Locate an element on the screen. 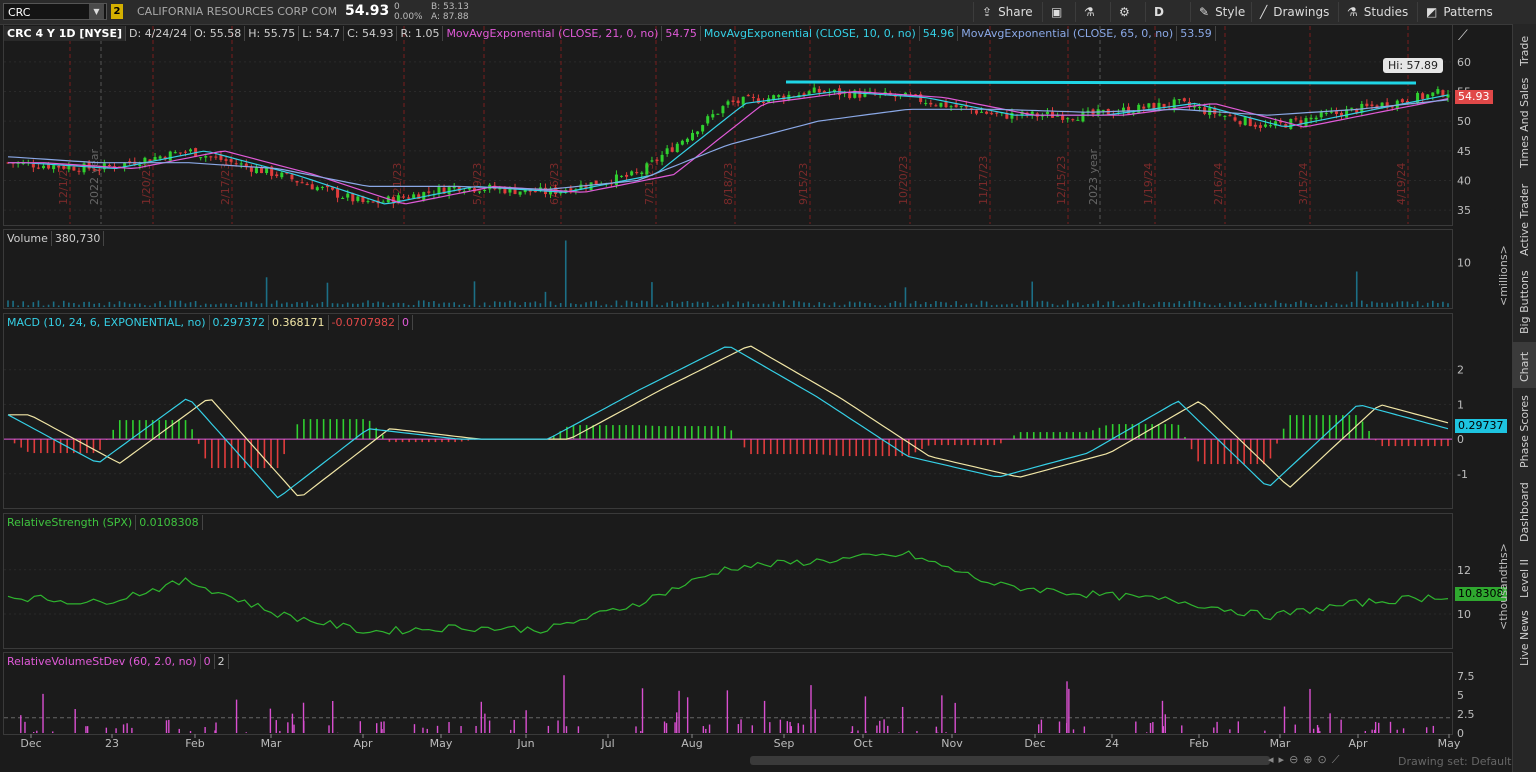 This screenshot has height=772, width=1536. ema10-label: MovAvgExponential (CLOSE, 10, 0, no) is located at coordinates (810, 33).